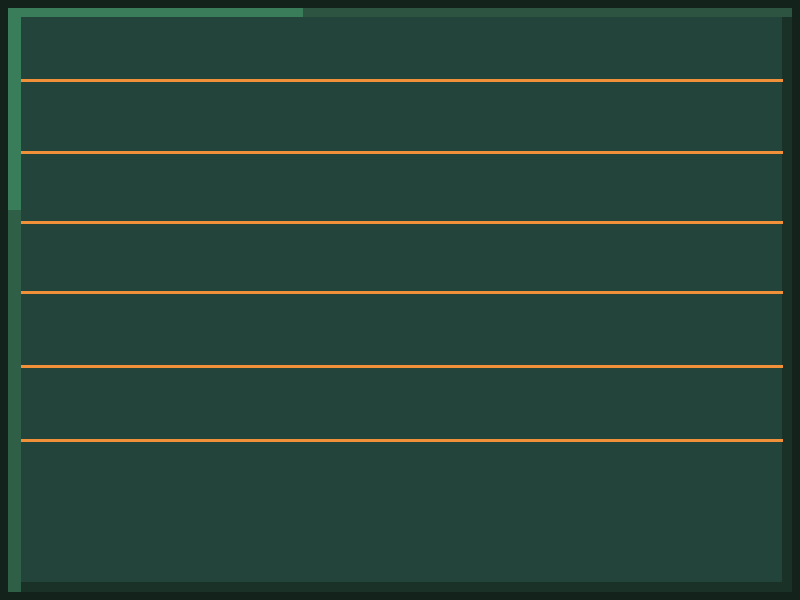 This screenshot has width=800, height=600. I want to click on horizontal-progress-fill, so click(155, 12).